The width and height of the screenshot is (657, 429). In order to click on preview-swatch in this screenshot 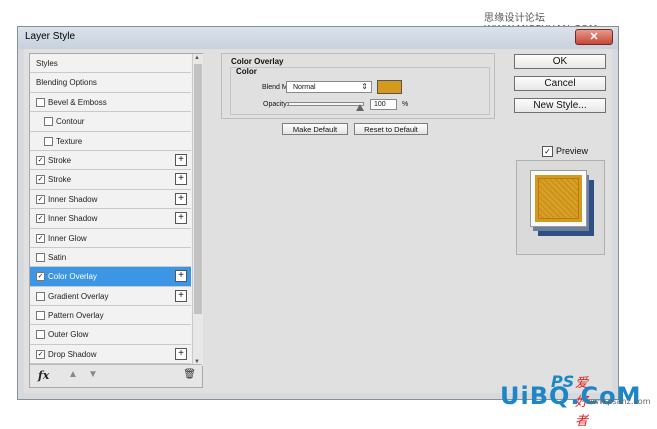, I will do `click(558, 198)`.